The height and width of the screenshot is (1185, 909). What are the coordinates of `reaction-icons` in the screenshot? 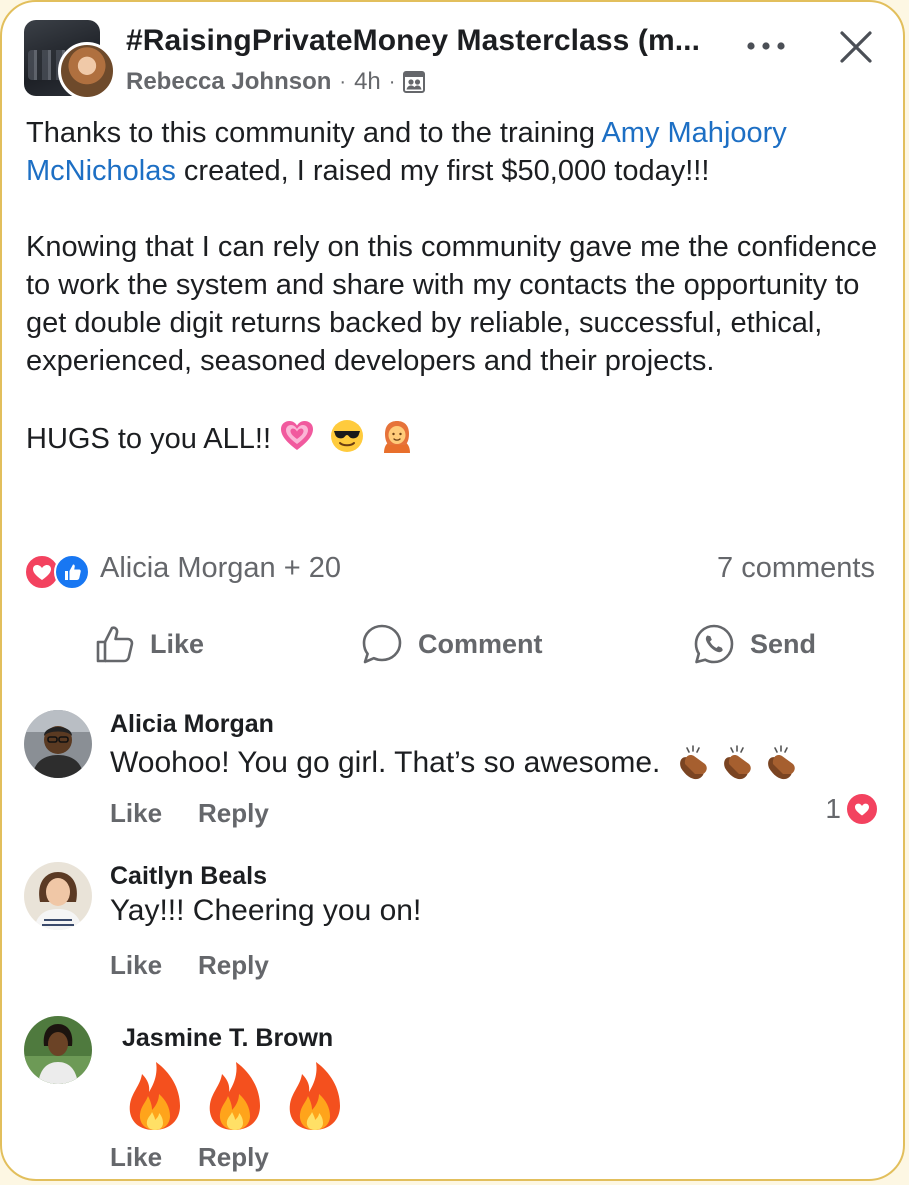 It's located at (60, 572).